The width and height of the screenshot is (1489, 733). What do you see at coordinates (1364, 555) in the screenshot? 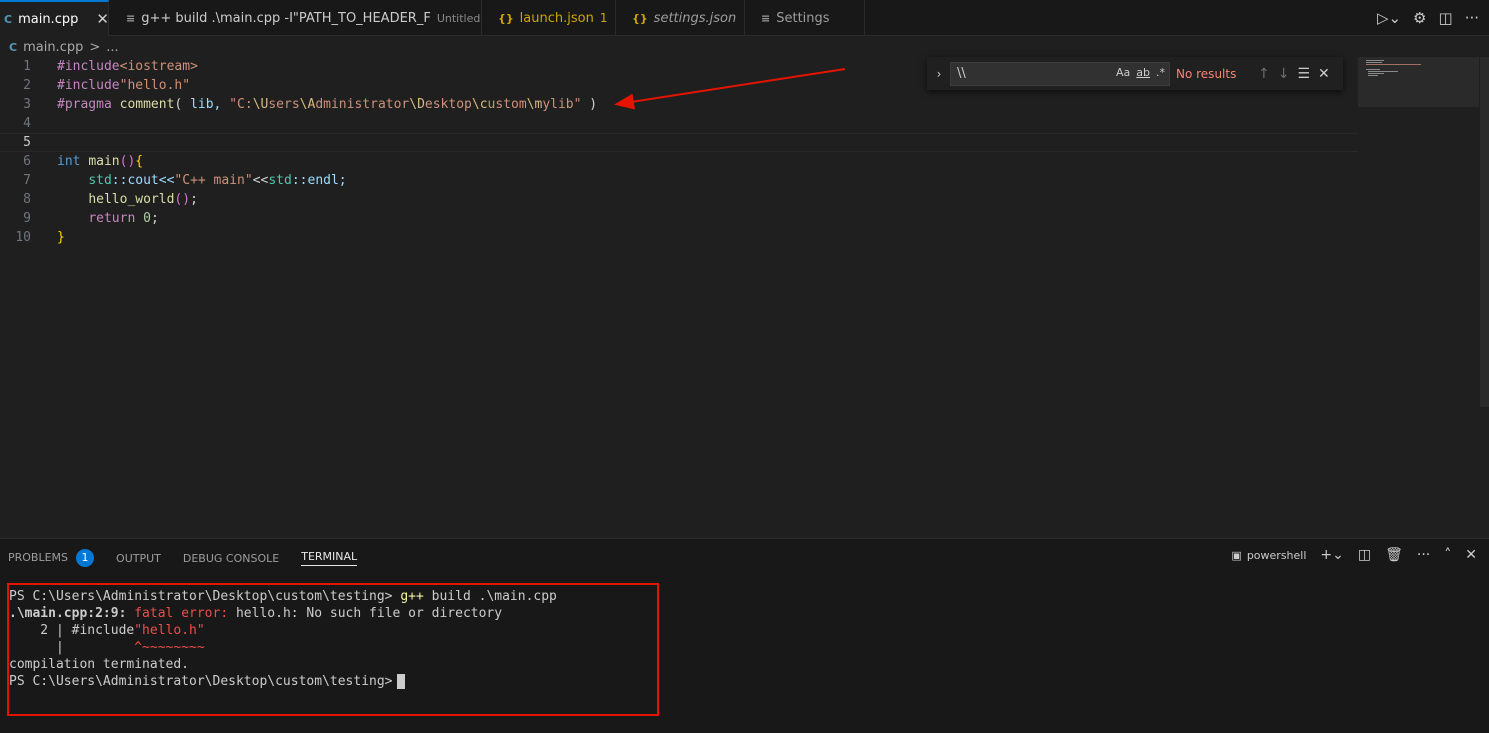
I see `split-terminal-icon: ◫` at bounding box center [1364, 555].